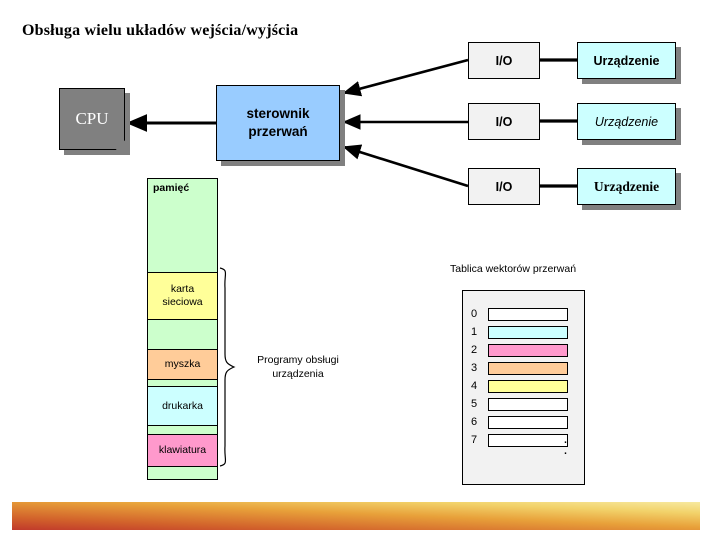  I want to click on memory-segment-myszka: myszka, so click(182, 364).